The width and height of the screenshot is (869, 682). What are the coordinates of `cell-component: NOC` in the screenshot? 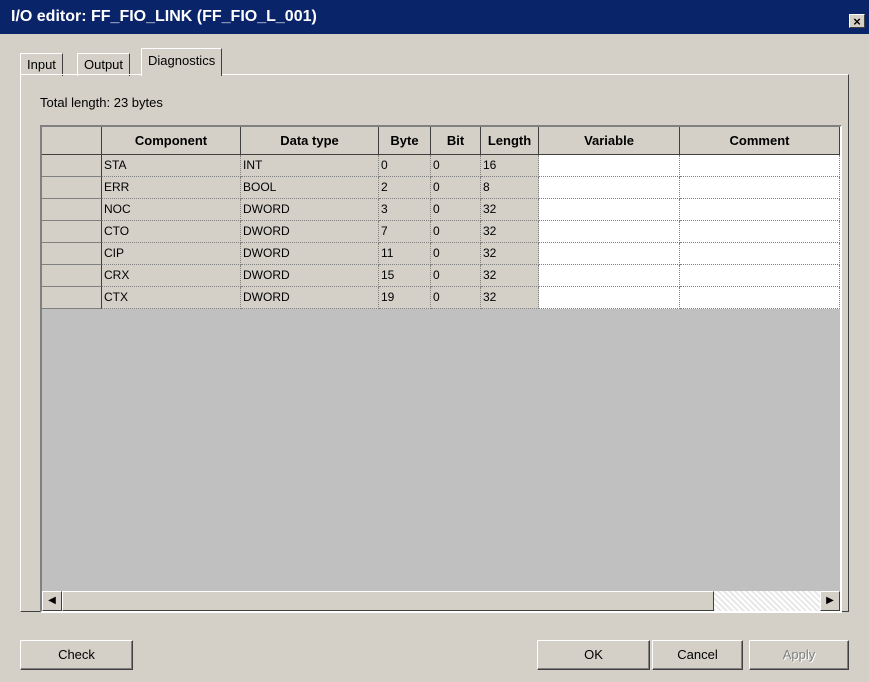 It's located at (171, 210).